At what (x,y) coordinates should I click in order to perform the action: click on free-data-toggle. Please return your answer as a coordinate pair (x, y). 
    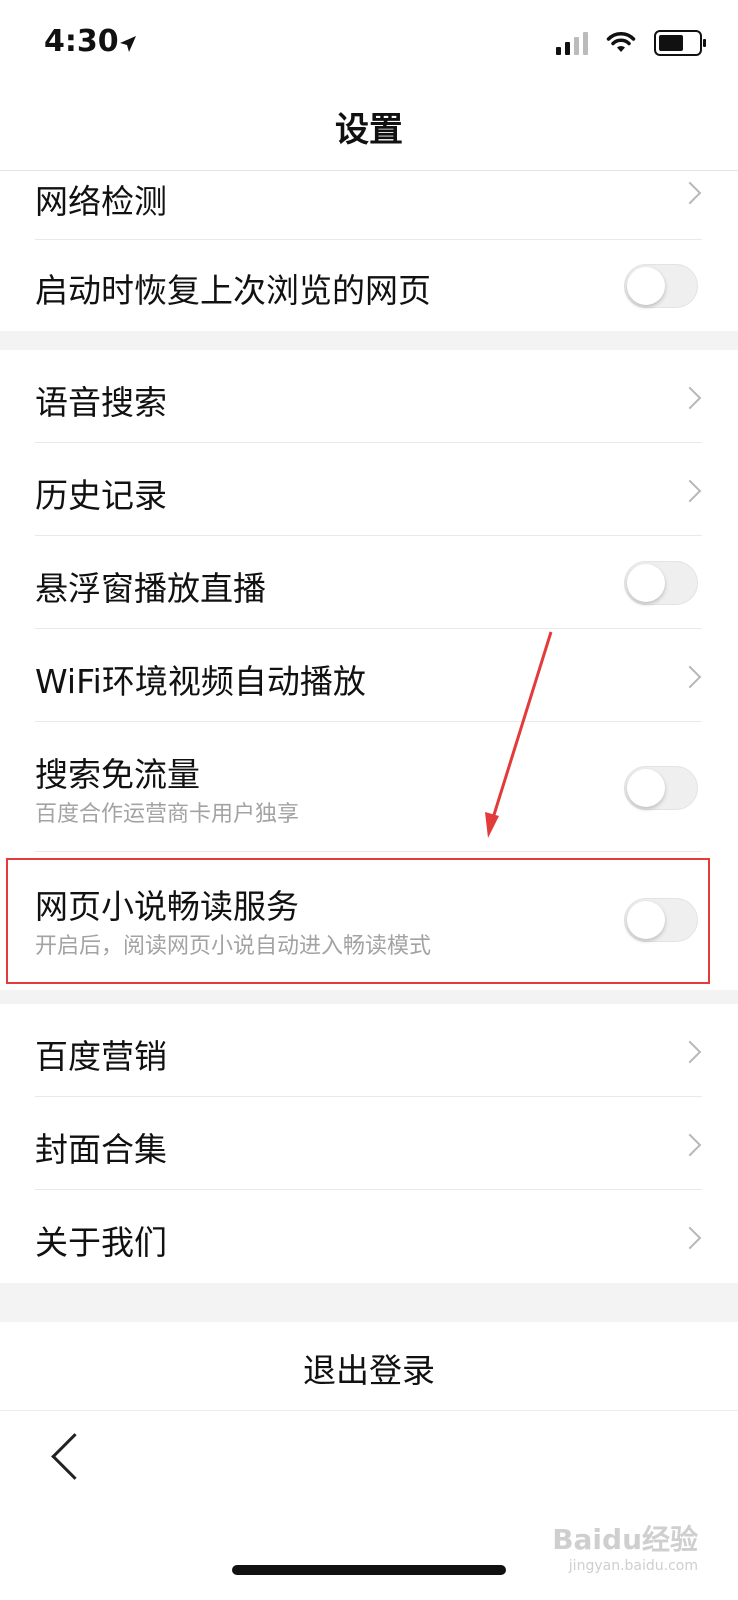
    Looking at the image, I should click on (661, 788).